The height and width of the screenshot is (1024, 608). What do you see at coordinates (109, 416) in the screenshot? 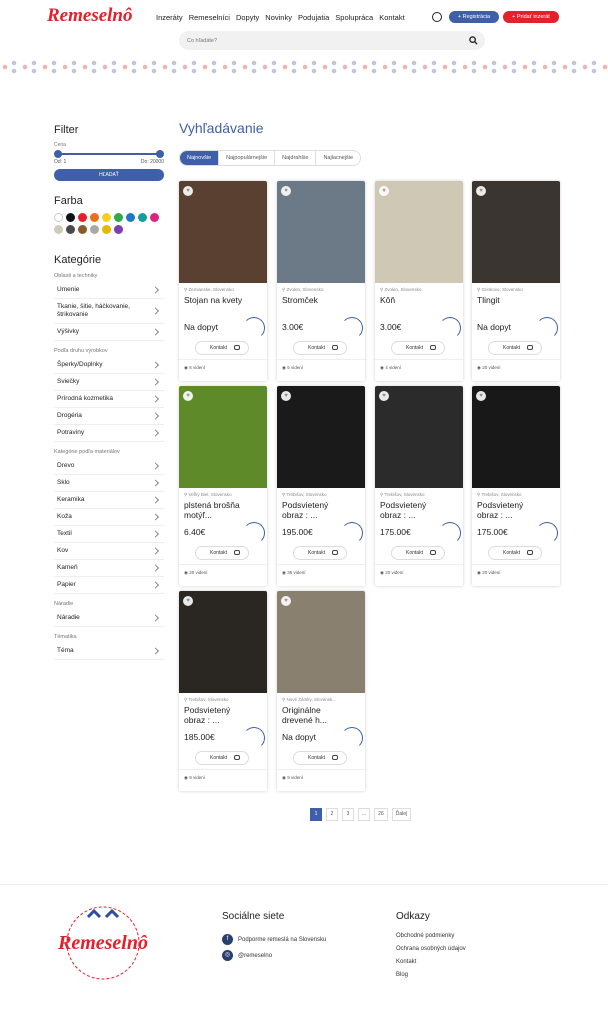
I see `category-item: Drogéria` at bounding box center [109, 416].